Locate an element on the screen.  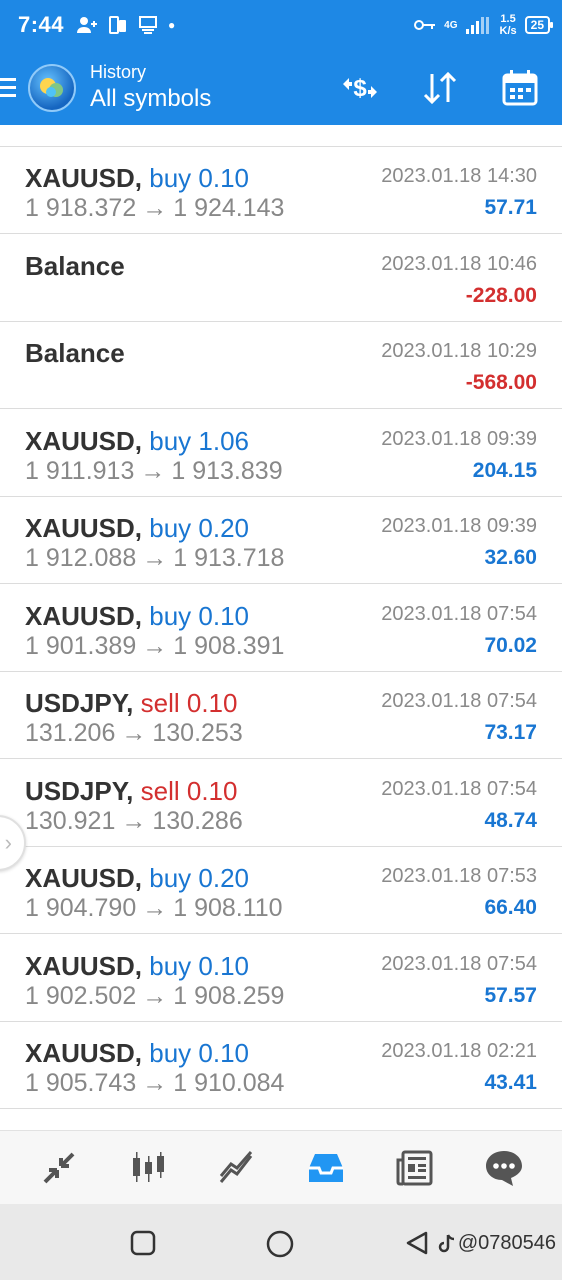
deal-symbol: USDJPY, is located at coordinates (79, 703).